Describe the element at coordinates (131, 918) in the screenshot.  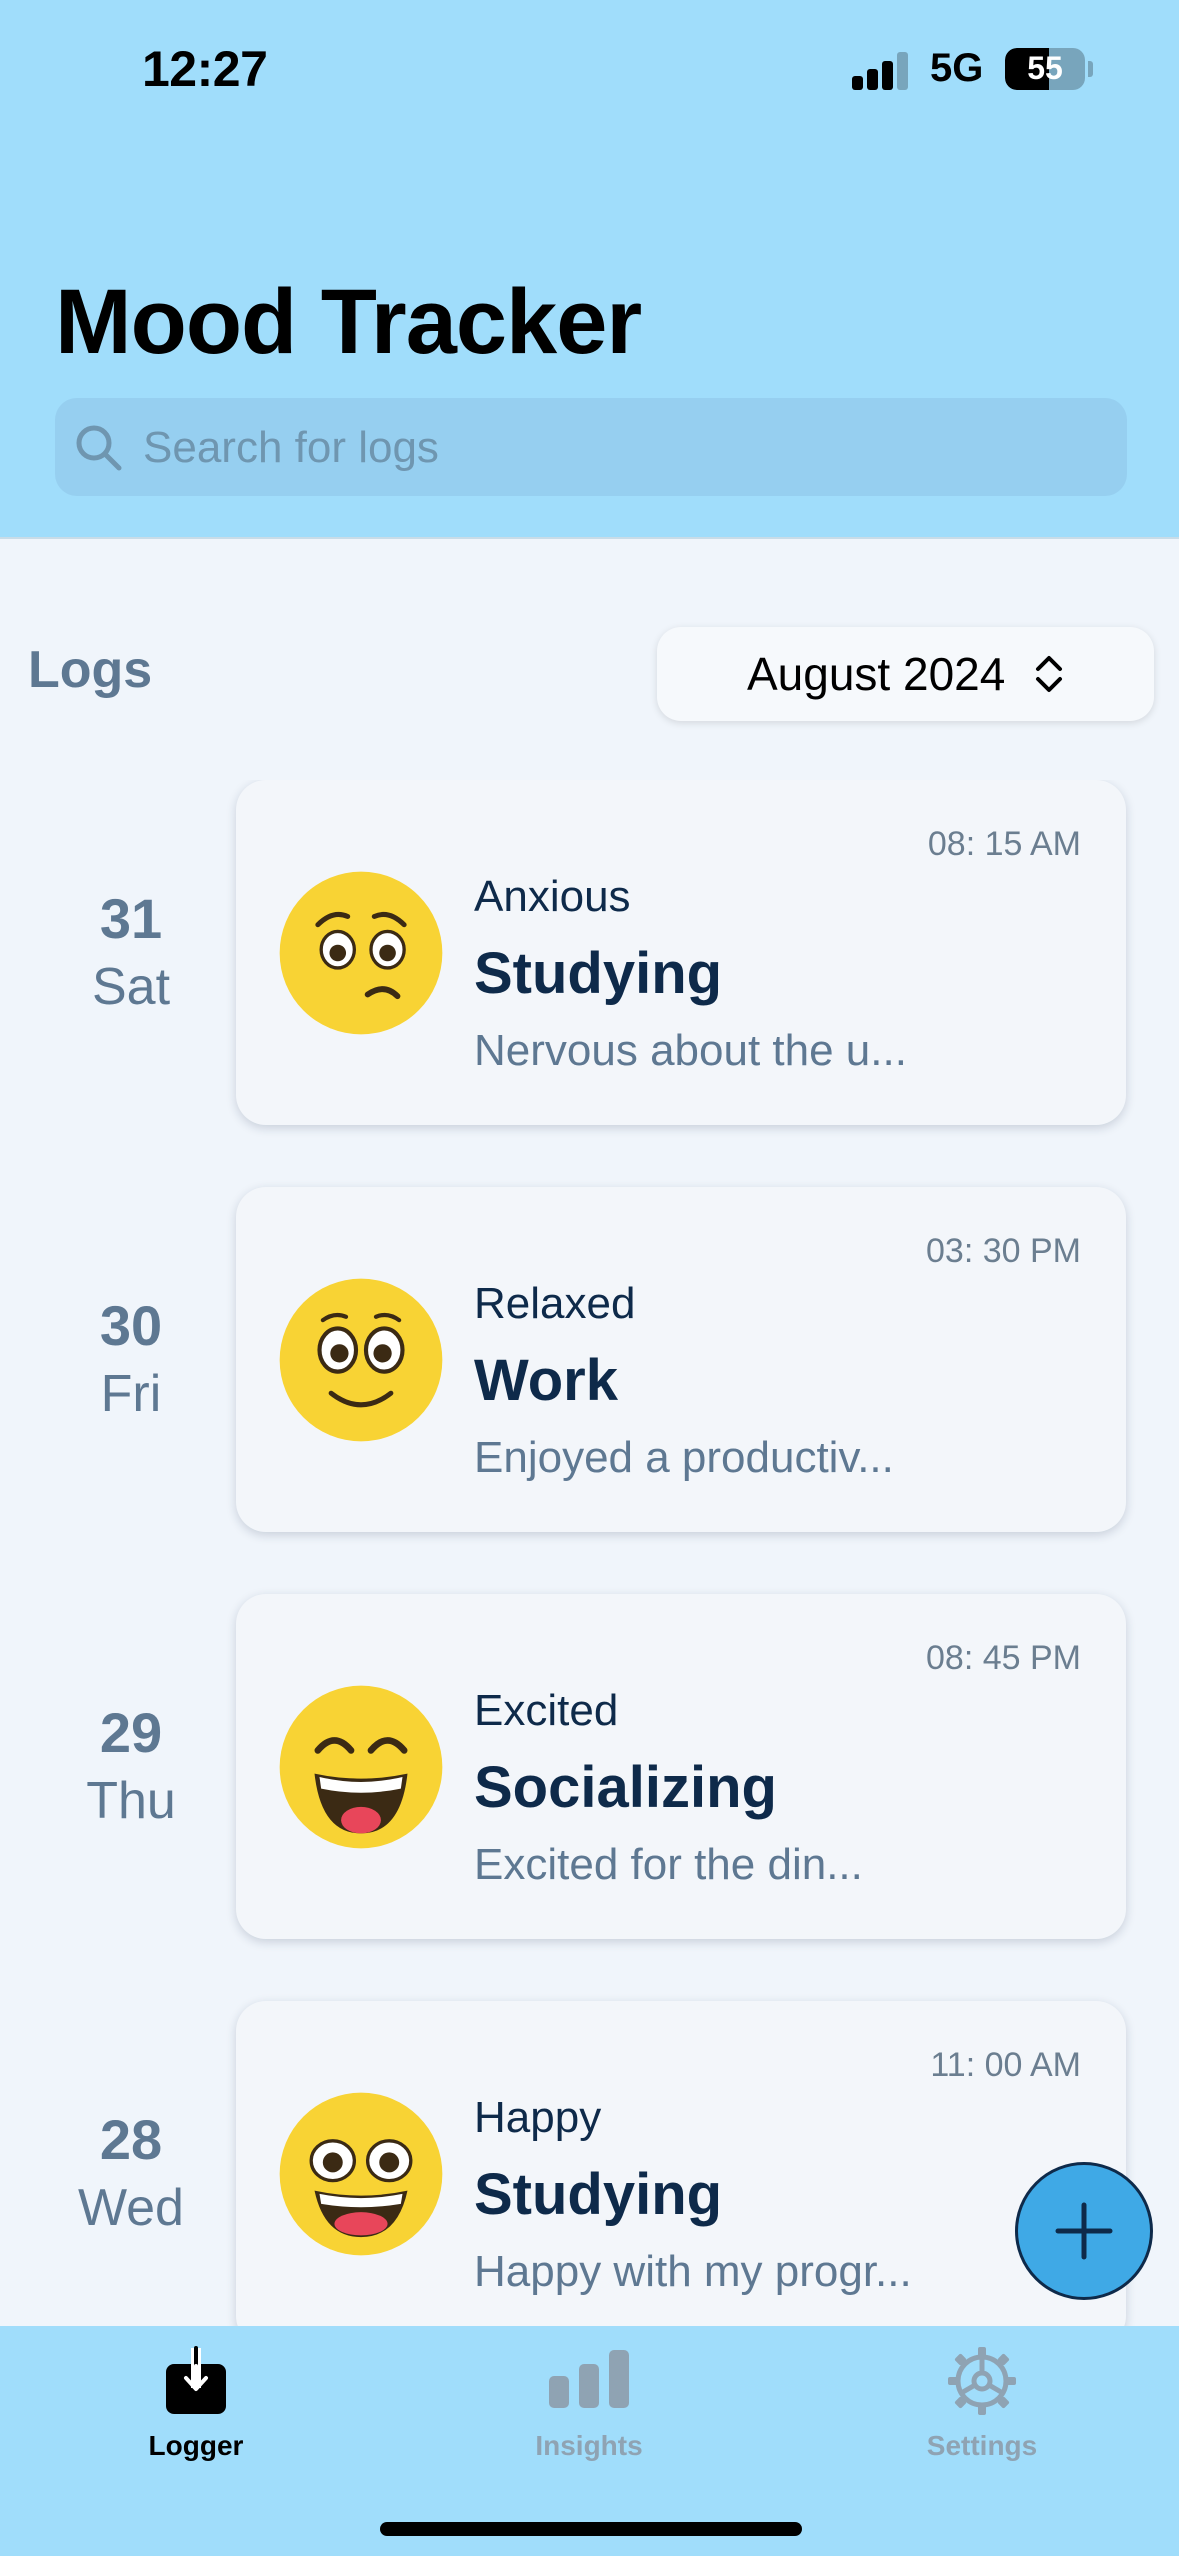
I see `entry-day-number: 31` at that location.